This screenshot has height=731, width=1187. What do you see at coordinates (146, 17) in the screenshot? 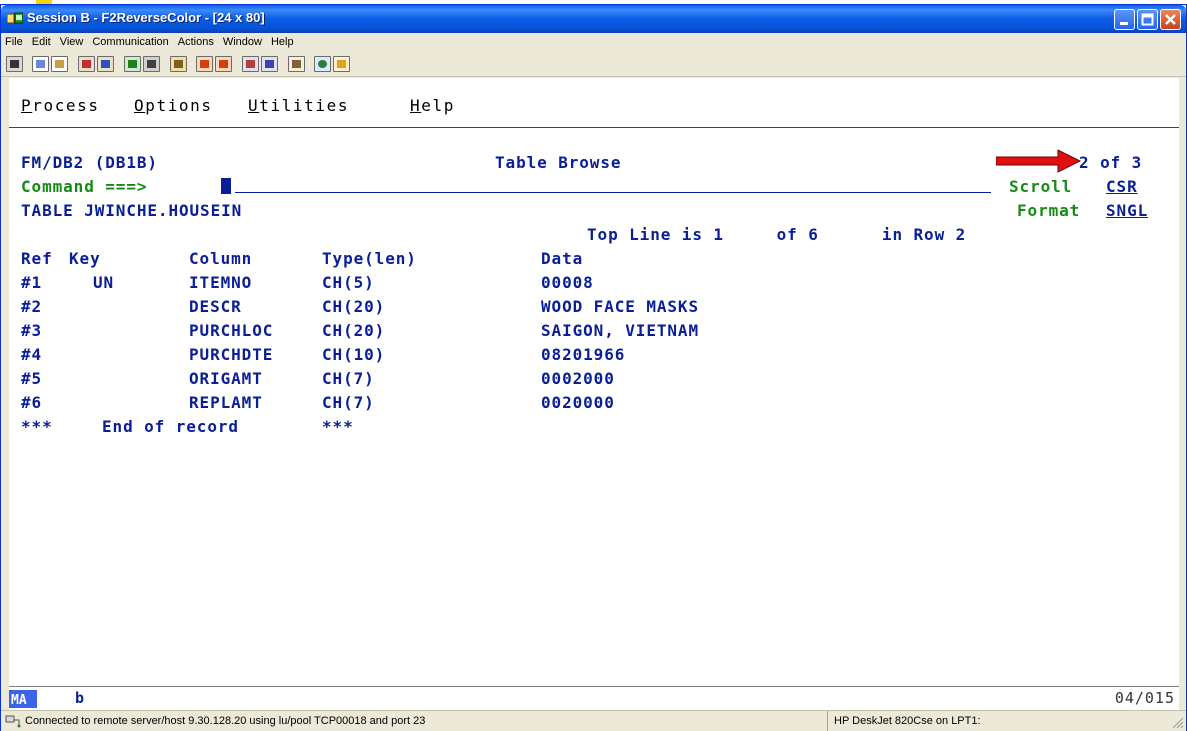
I see `window-title: Session B - F2ReverseColor - [24 x 80]` at bounding box center [146, 17].